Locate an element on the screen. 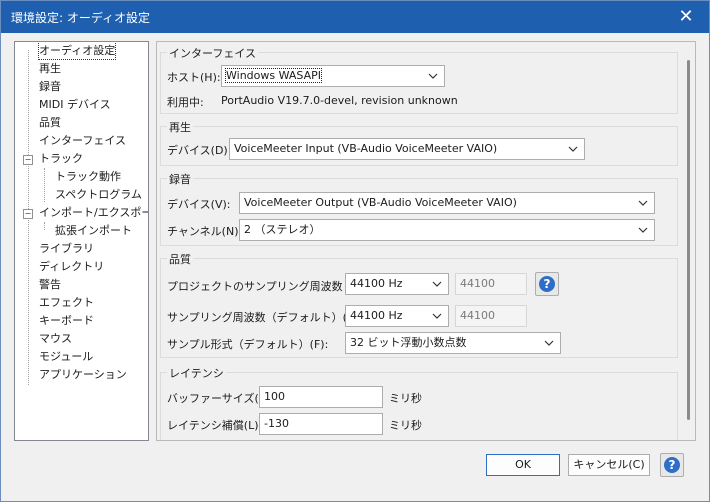 The width and height of the screenshot is (710, 502). sample-format-dropdown: 32 ビット浮動小数点数 is located at coordinates (453, 343).